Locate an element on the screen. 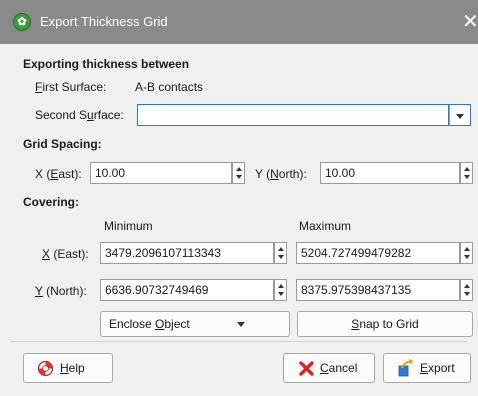 This screenshot has height=396, width=478. footer-divider is located at coordinates (239, 341).